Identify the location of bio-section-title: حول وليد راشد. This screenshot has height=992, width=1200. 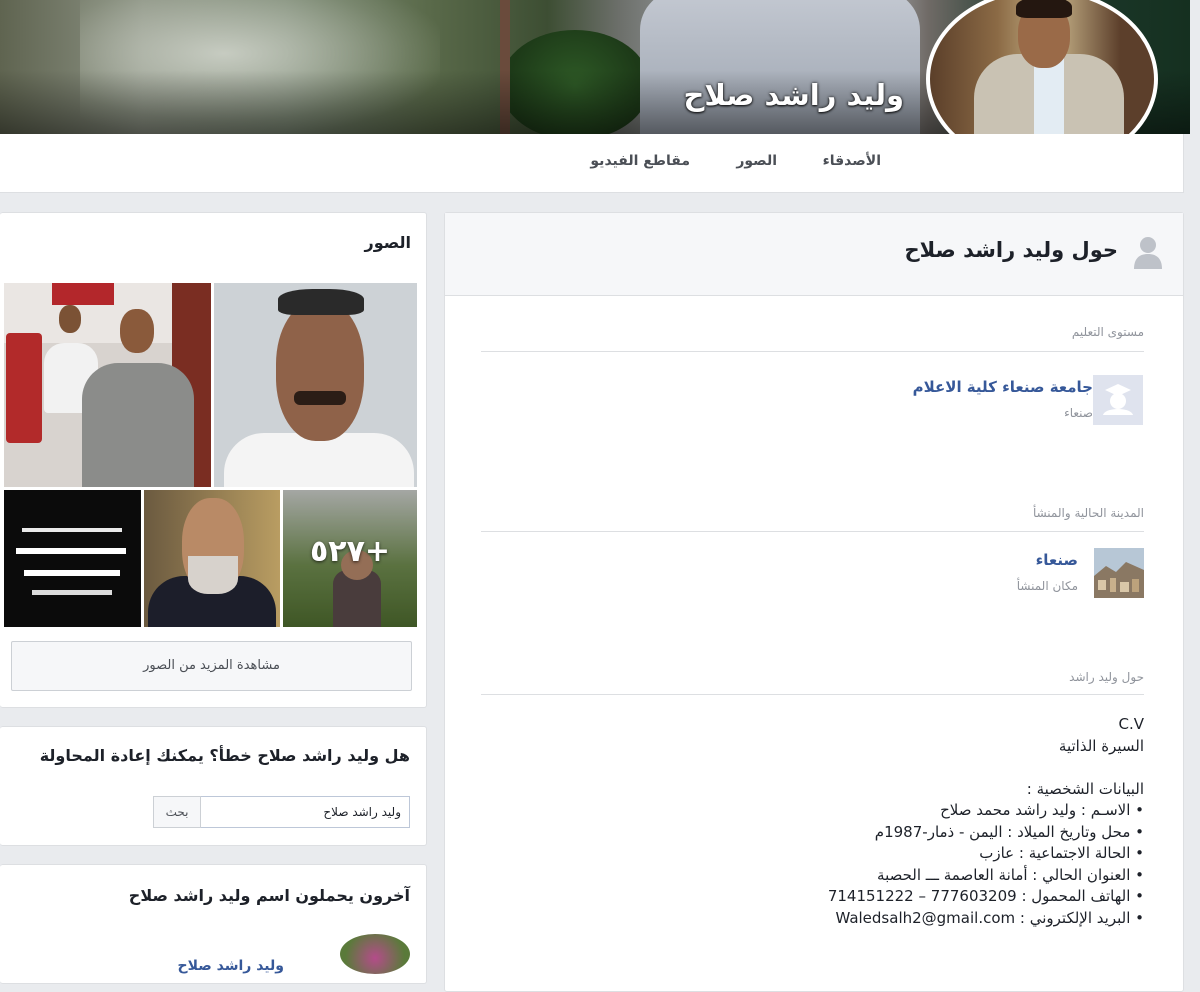
(1106, 677).